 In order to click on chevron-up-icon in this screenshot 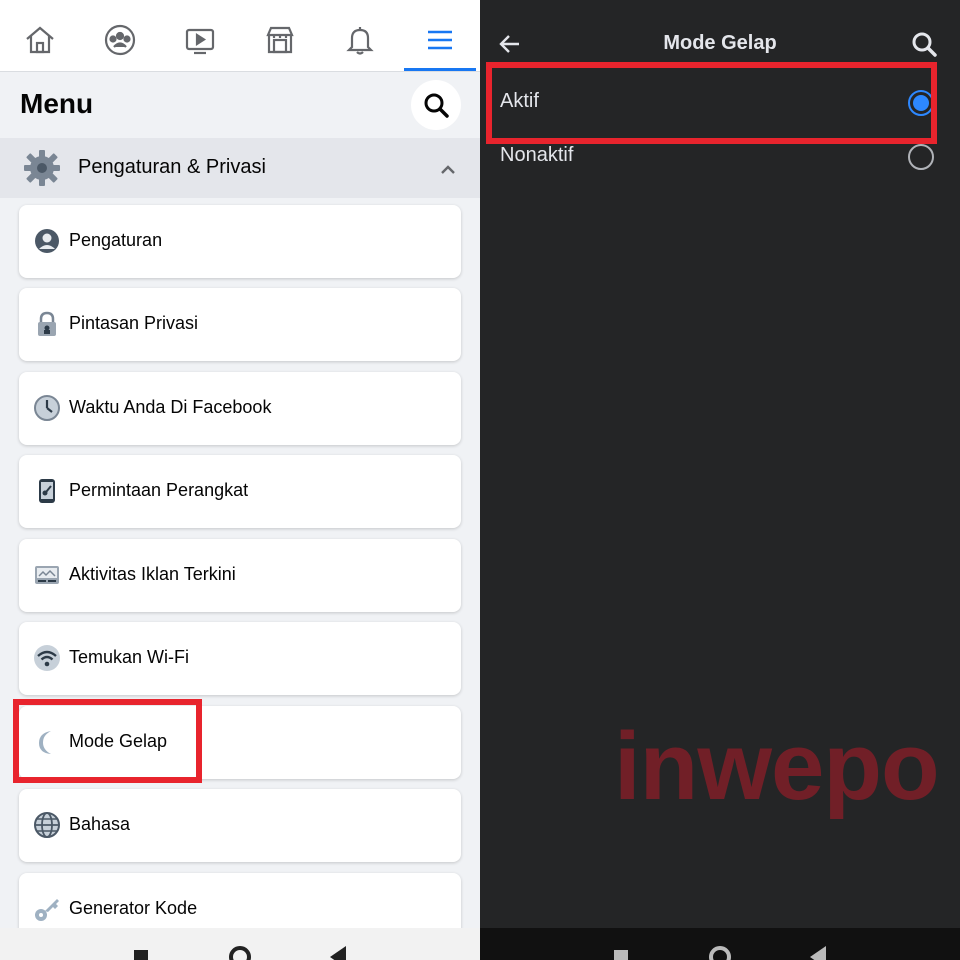, I will do `click(448, 170)`.